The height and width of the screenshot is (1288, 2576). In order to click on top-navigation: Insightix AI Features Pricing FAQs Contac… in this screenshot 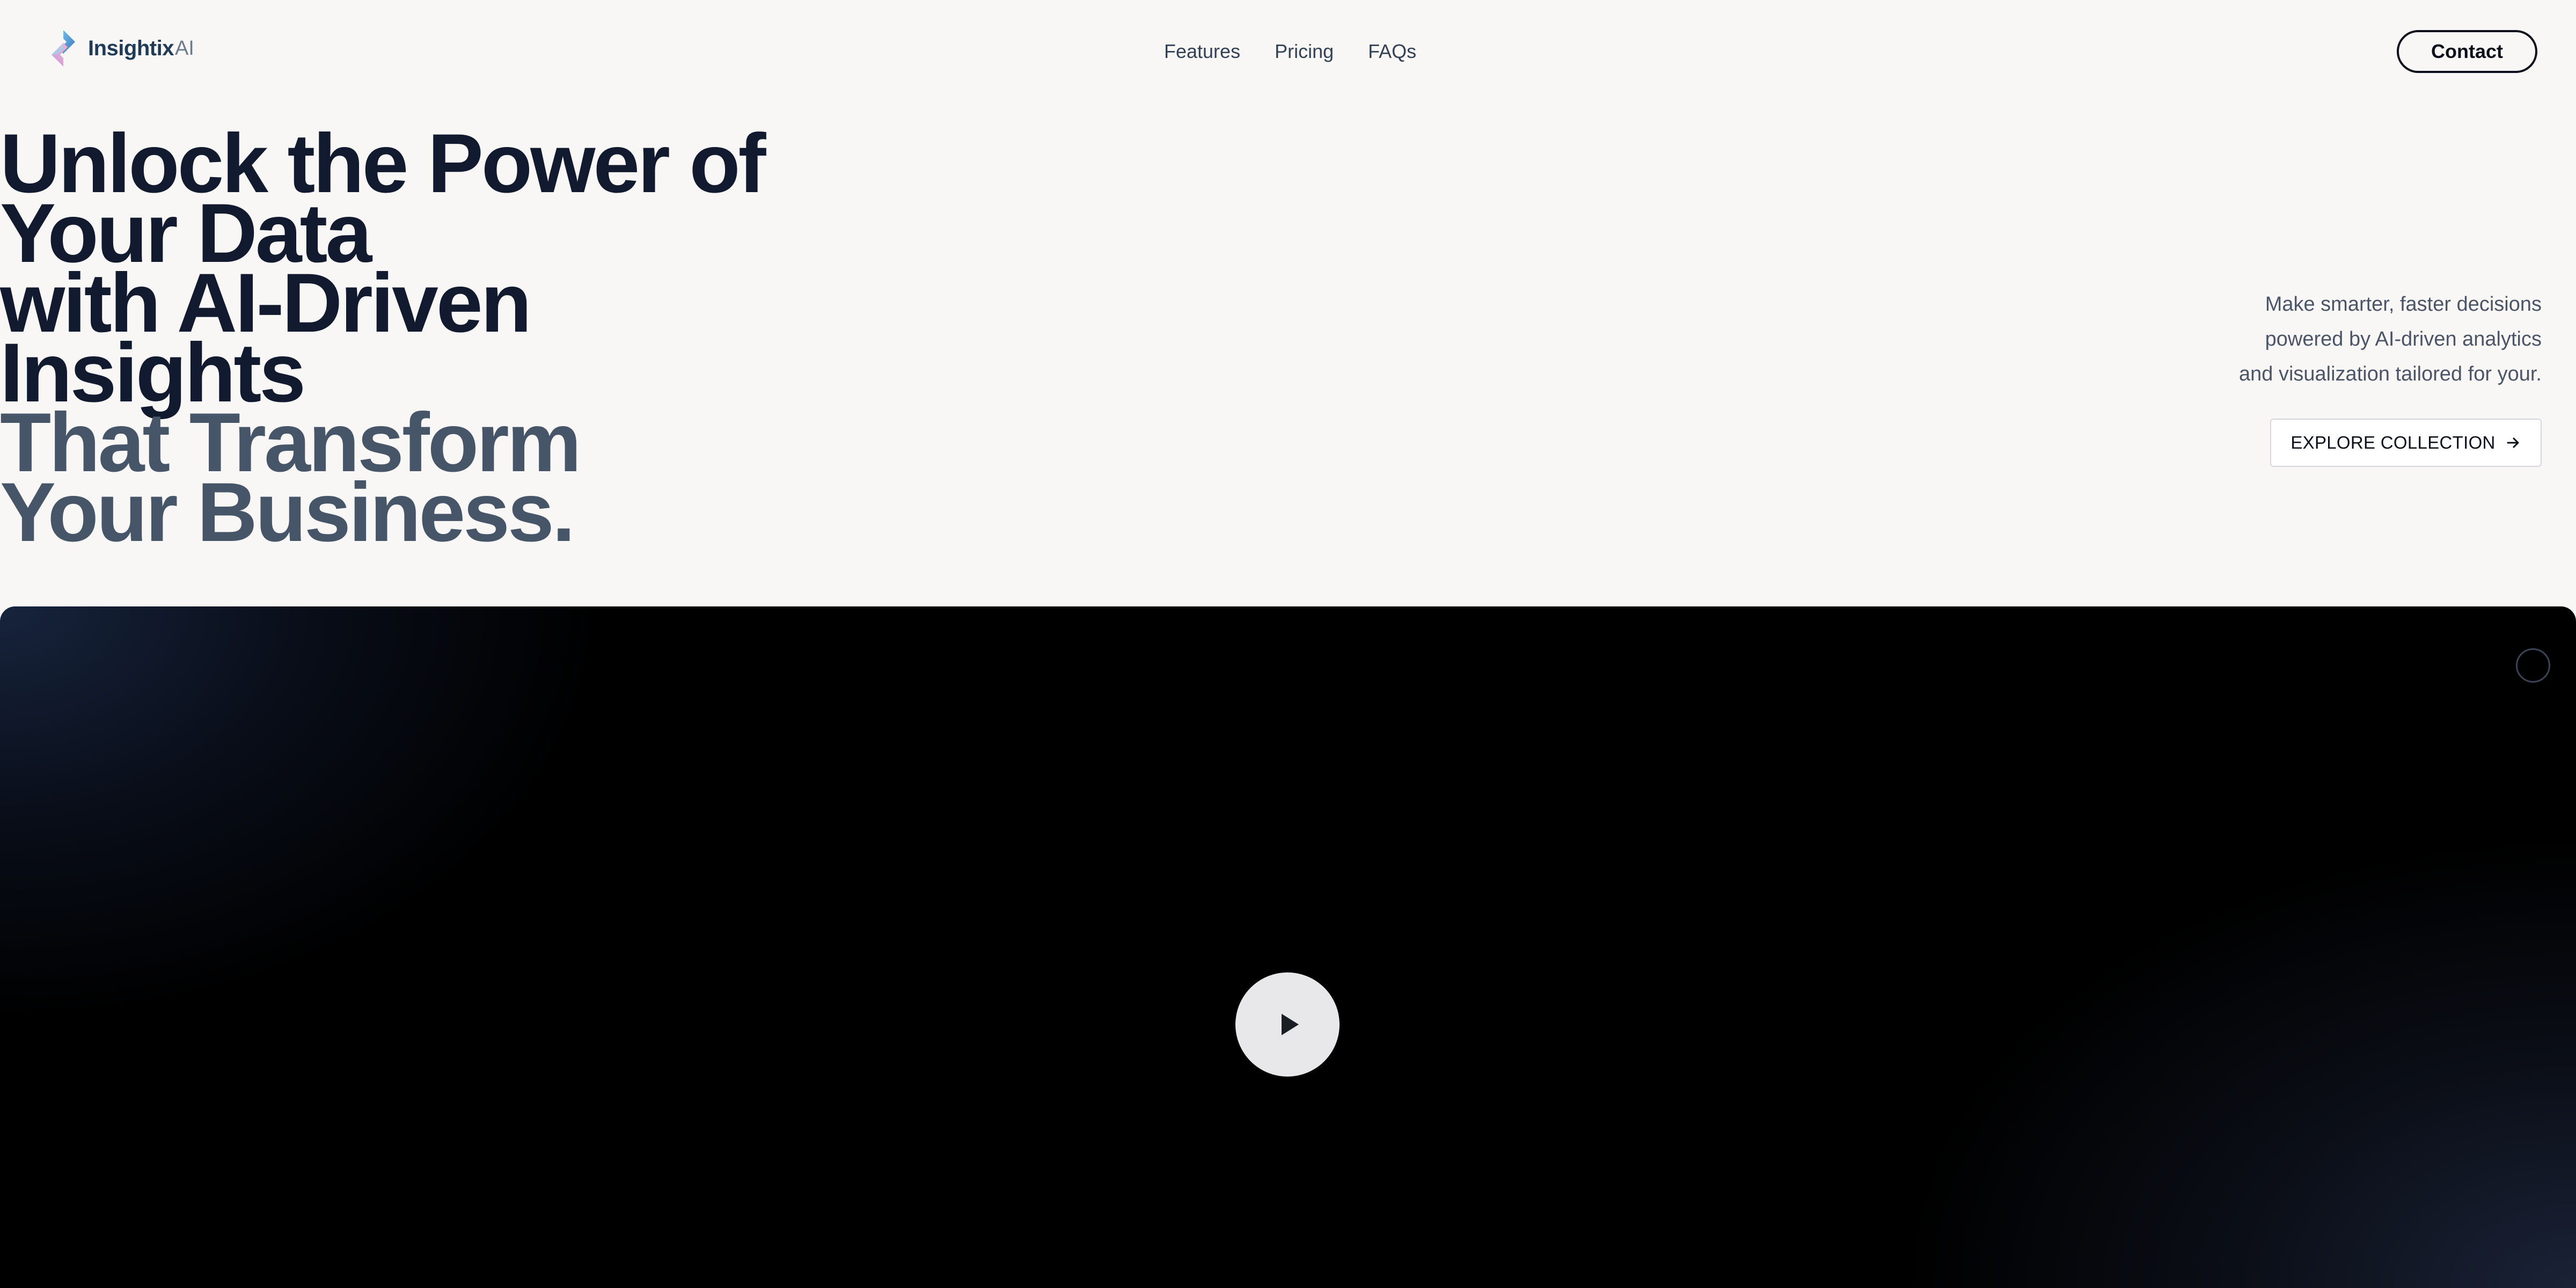, I will do `click(1288, 51)`.